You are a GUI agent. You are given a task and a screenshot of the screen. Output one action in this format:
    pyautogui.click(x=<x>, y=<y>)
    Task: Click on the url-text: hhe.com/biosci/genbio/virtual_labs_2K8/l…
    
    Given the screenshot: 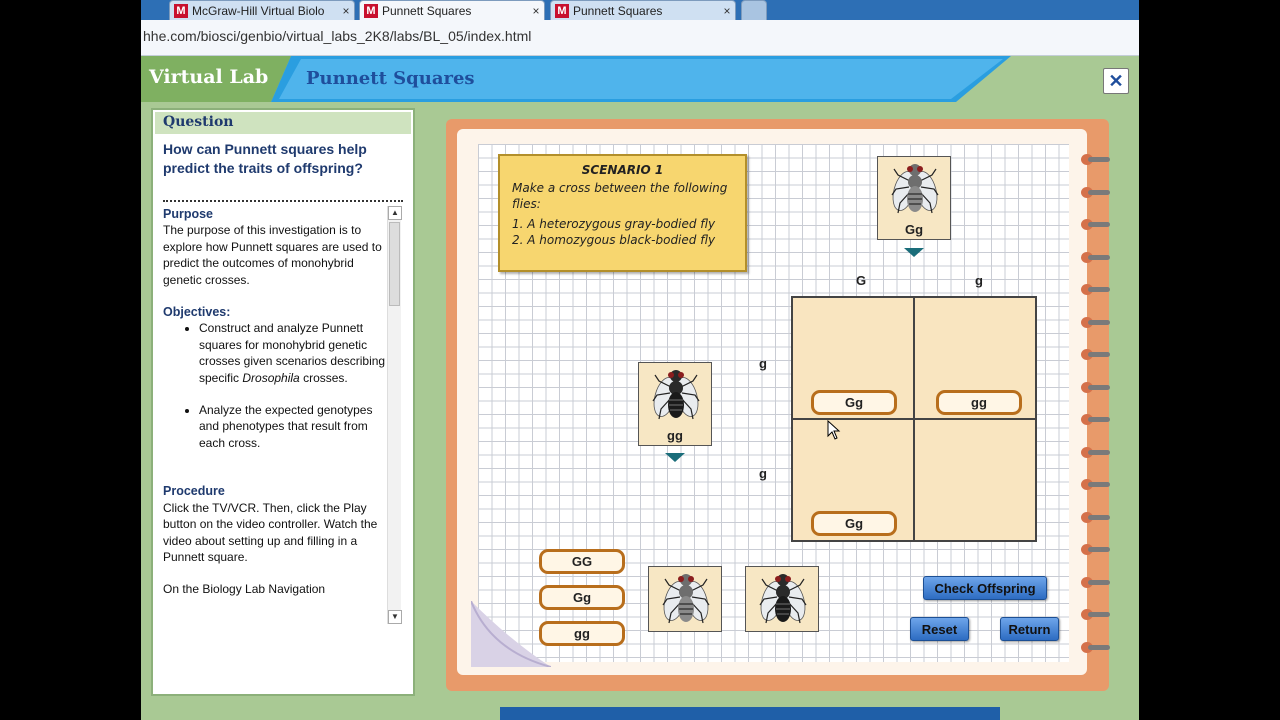 What is the action you would take?
    pyautogui.click(x=337, y=36)
    